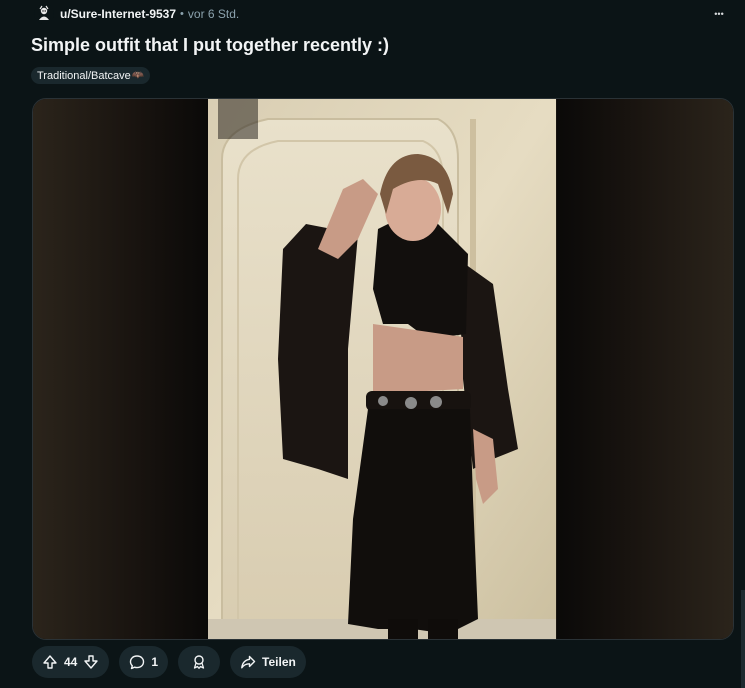 This screenshot has height=688, width=745. I want to click on user-avatar, so click(44, 14).